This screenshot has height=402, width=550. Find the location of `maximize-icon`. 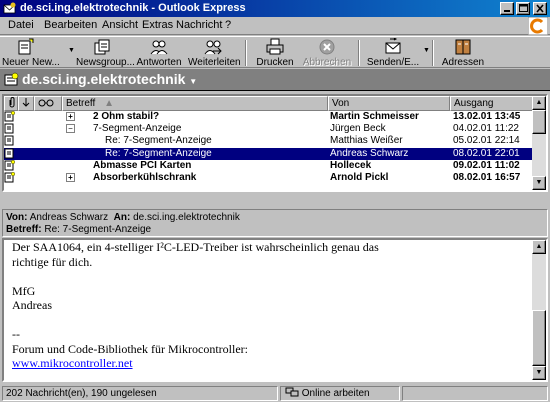

maximize-icon is located at coordinates (523, 8).